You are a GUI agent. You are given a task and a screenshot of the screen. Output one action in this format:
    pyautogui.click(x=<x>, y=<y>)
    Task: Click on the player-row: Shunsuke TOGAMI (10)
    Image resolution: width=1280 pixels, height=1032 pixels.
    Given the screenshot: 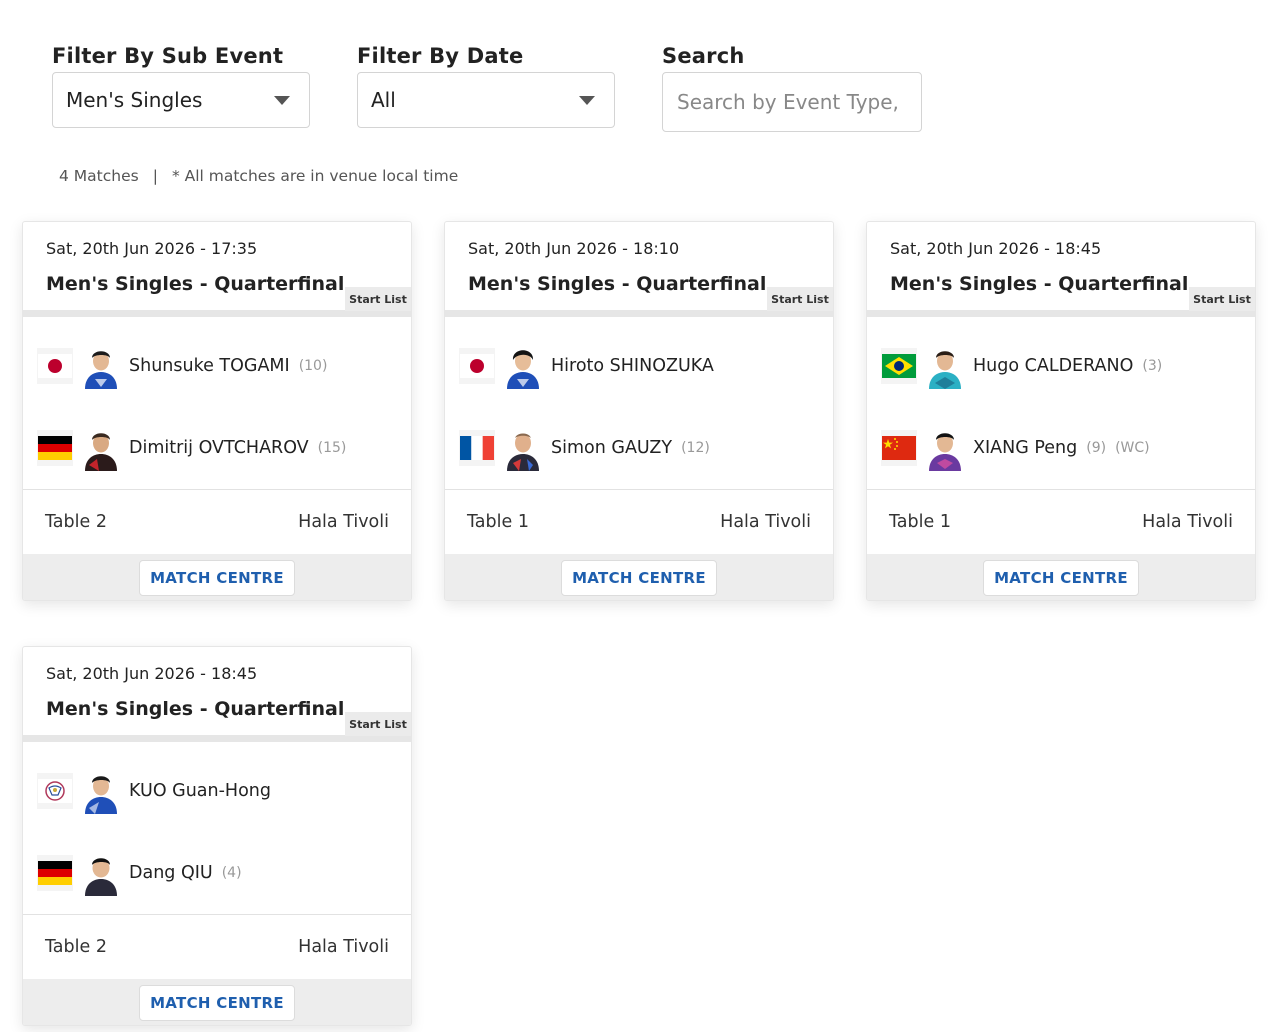 What is the action you would take?
    pyautogui.click(x=182, y=366)
    